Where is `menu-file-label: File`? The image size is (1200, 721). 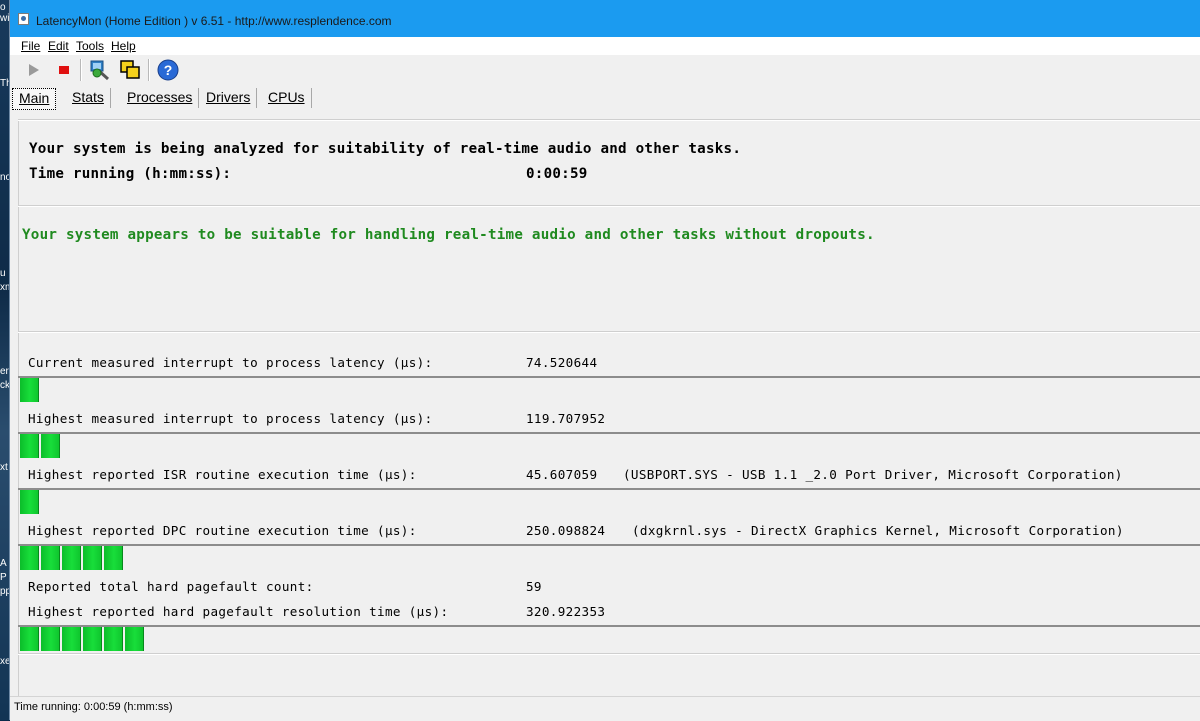 menu-file-label: File is located at coordinates (31, 46).